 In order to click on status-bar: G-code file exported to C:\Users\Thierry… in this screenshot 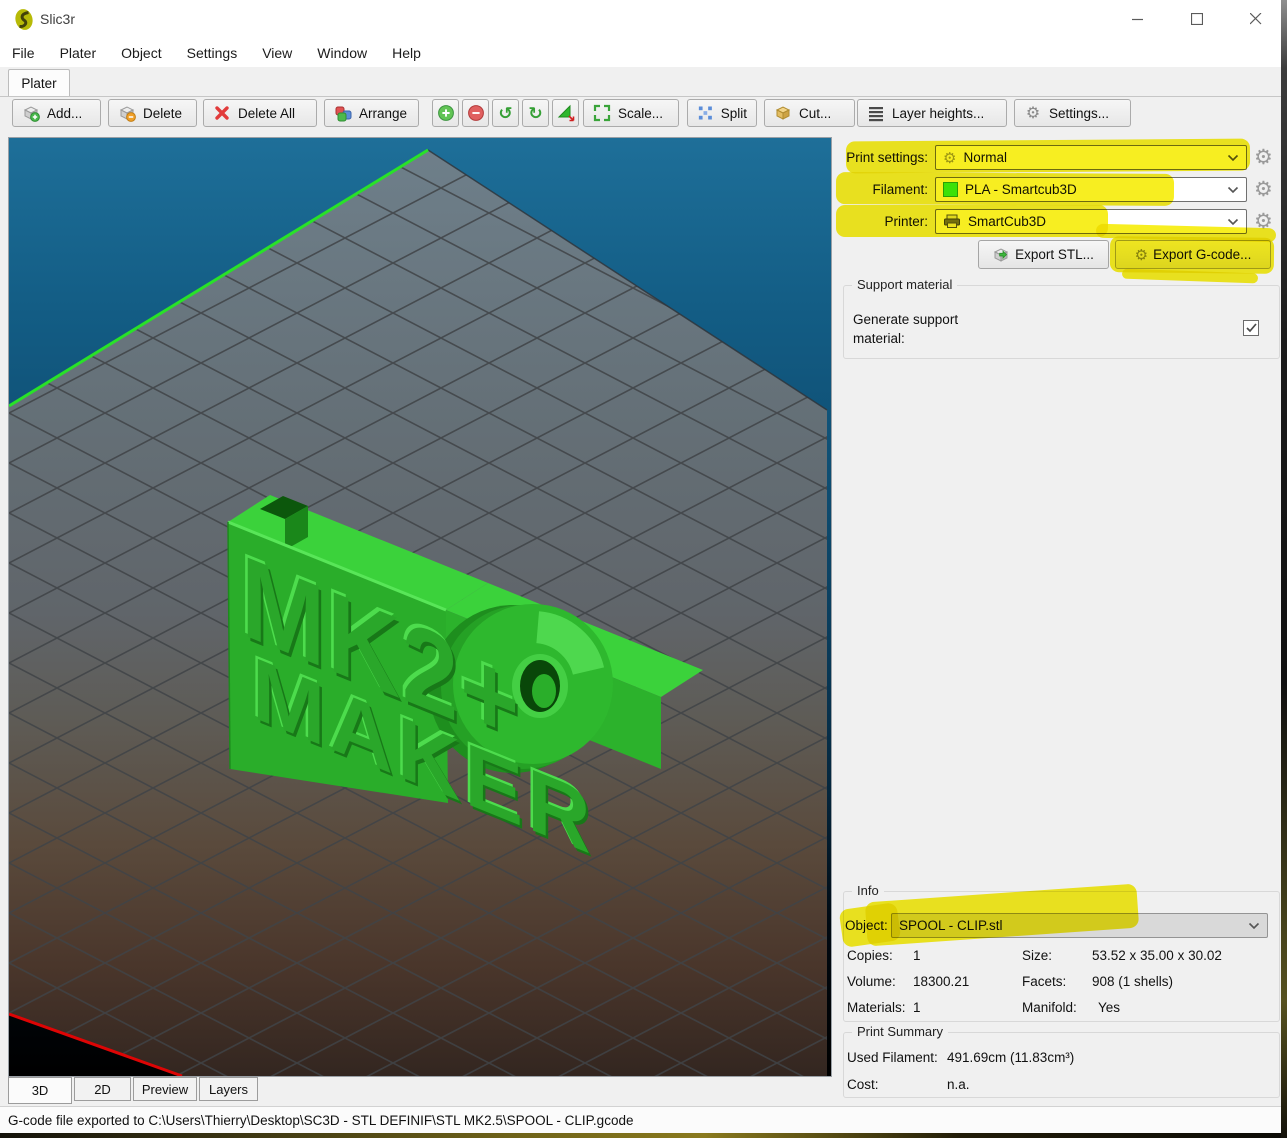, I will do `click(640, 1119)`.